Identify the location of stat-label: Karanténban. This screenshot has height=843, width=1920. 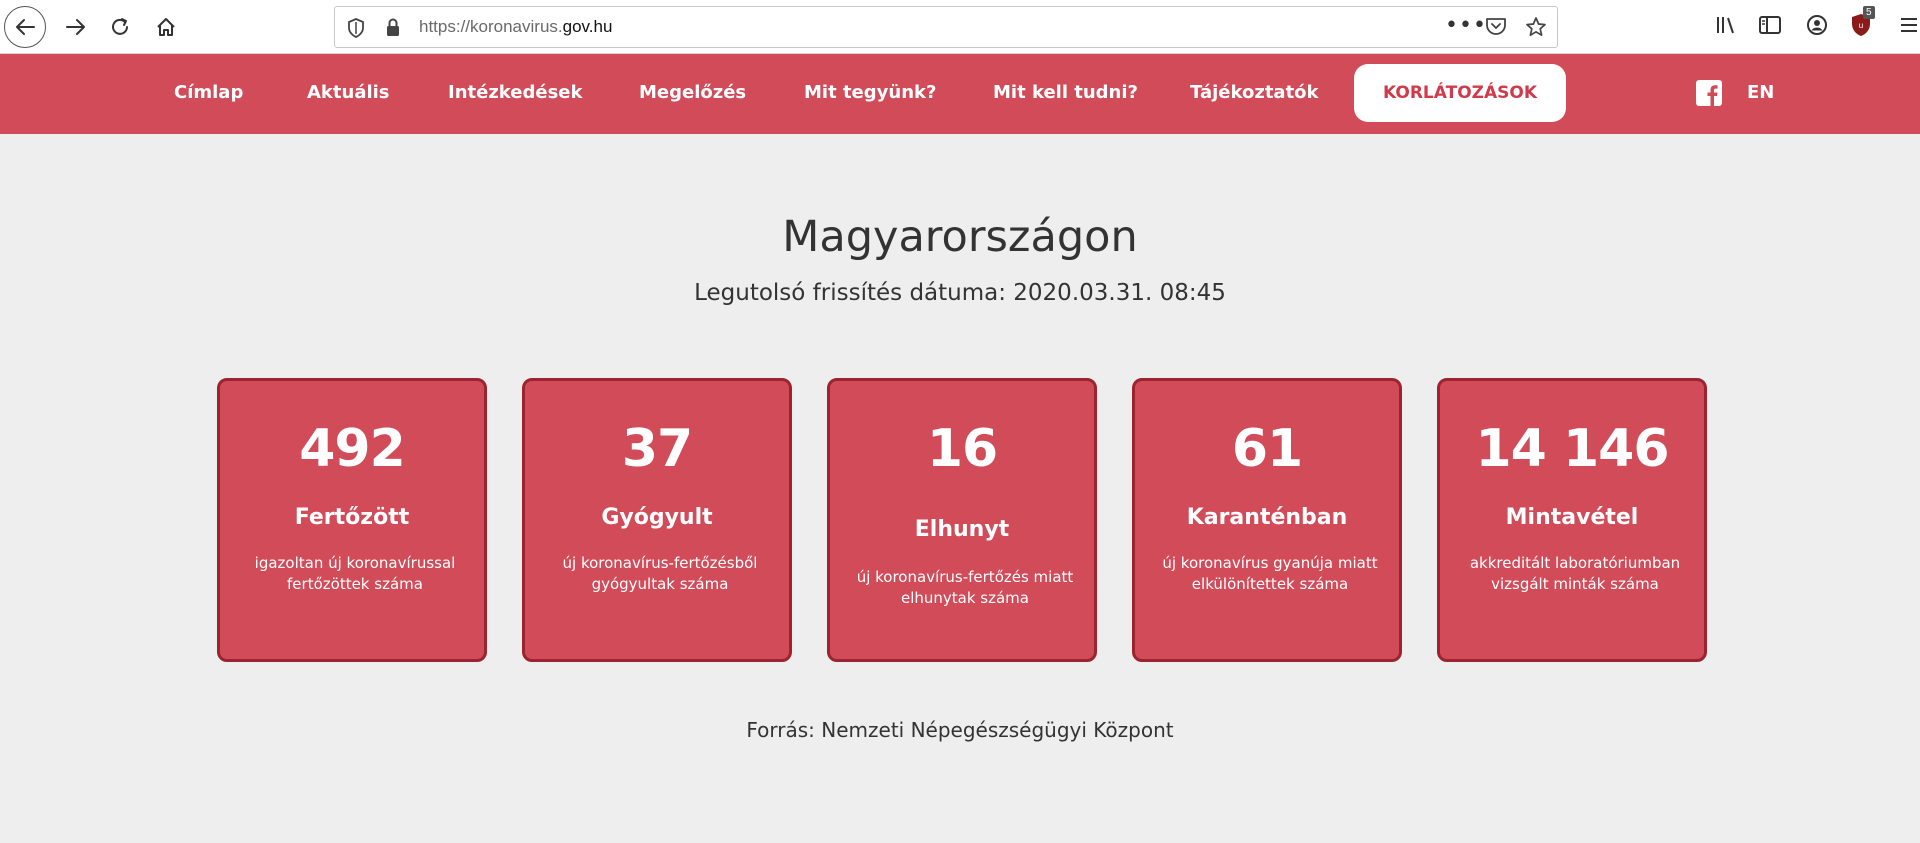
(1267, 517).